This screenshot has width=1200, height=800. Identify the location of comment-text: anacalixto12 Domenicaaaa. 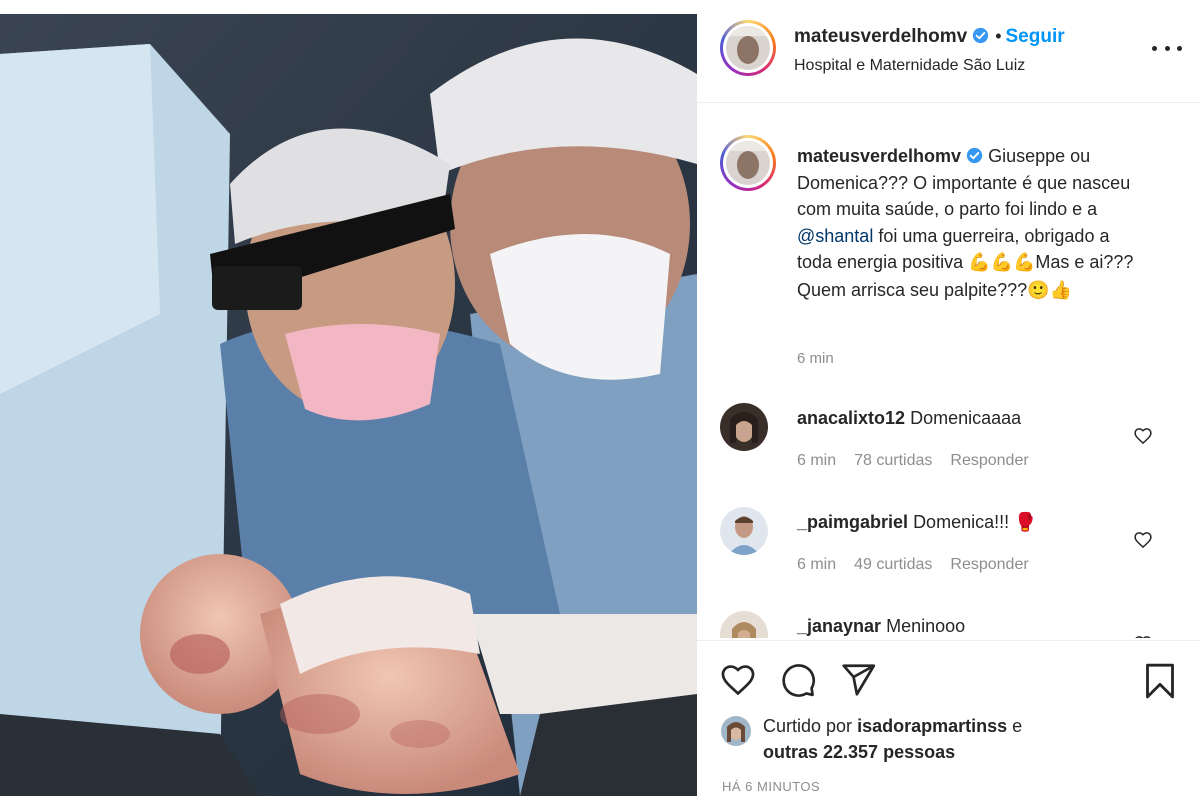
(909, 418).